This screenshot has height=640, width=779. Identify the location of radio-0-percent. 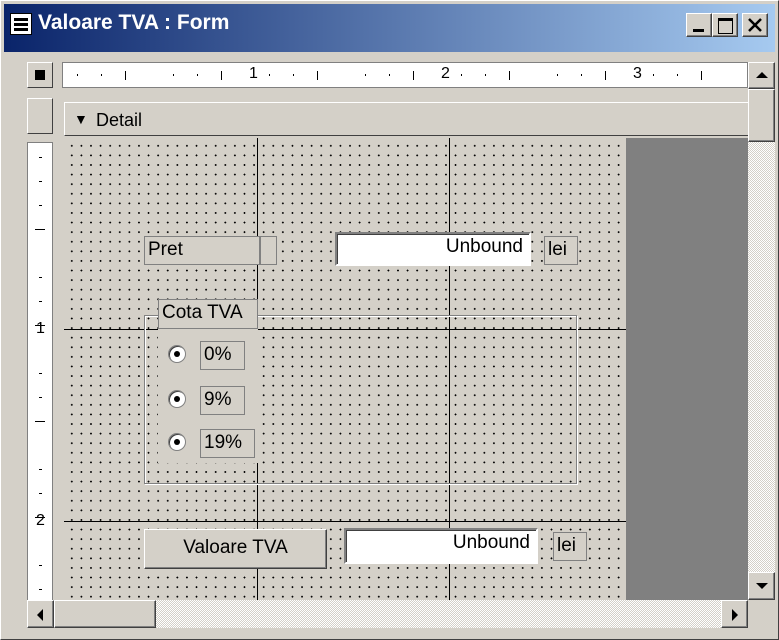
(177, 354).